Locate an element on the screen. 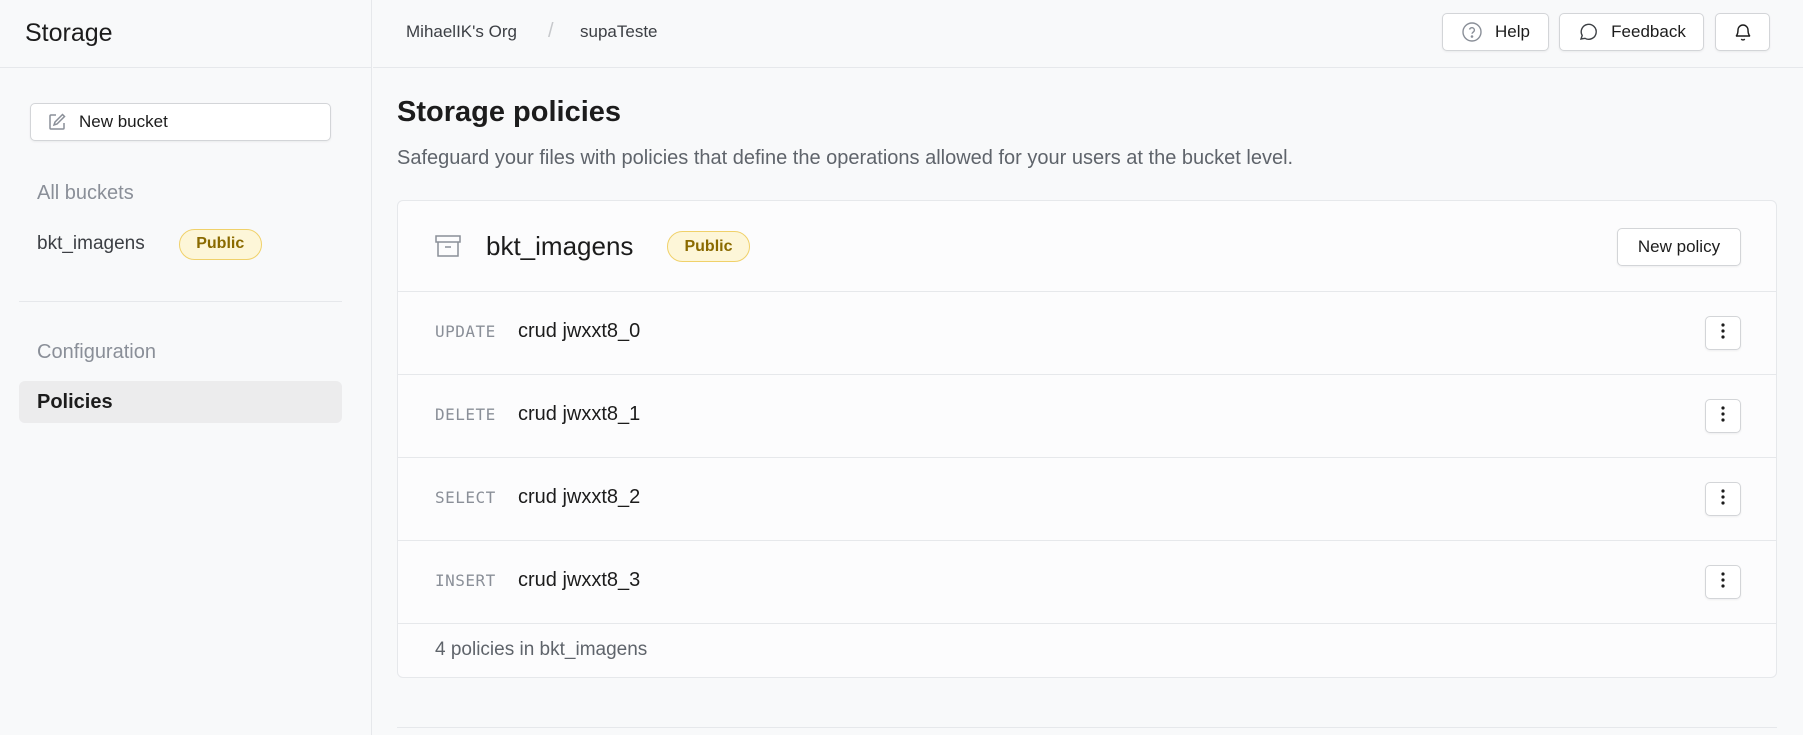 The height and width of the screenshot is (735, 1803). notifications-button is located at coordinates (1742, 32).